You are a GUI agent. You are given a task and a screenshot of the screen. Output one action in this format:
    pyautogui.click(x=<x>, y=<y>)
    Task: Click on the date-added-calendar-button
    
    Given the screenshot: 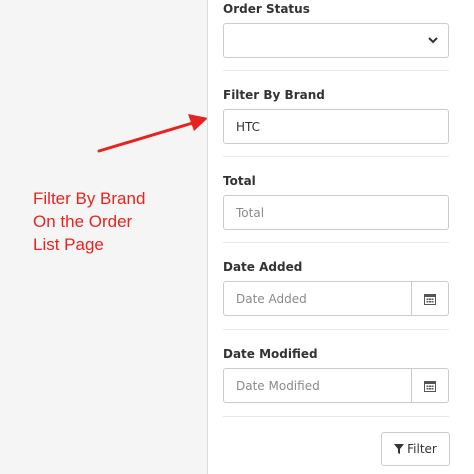 What is the action you would take?
    pyautogui.click(x=430, y=298)
    